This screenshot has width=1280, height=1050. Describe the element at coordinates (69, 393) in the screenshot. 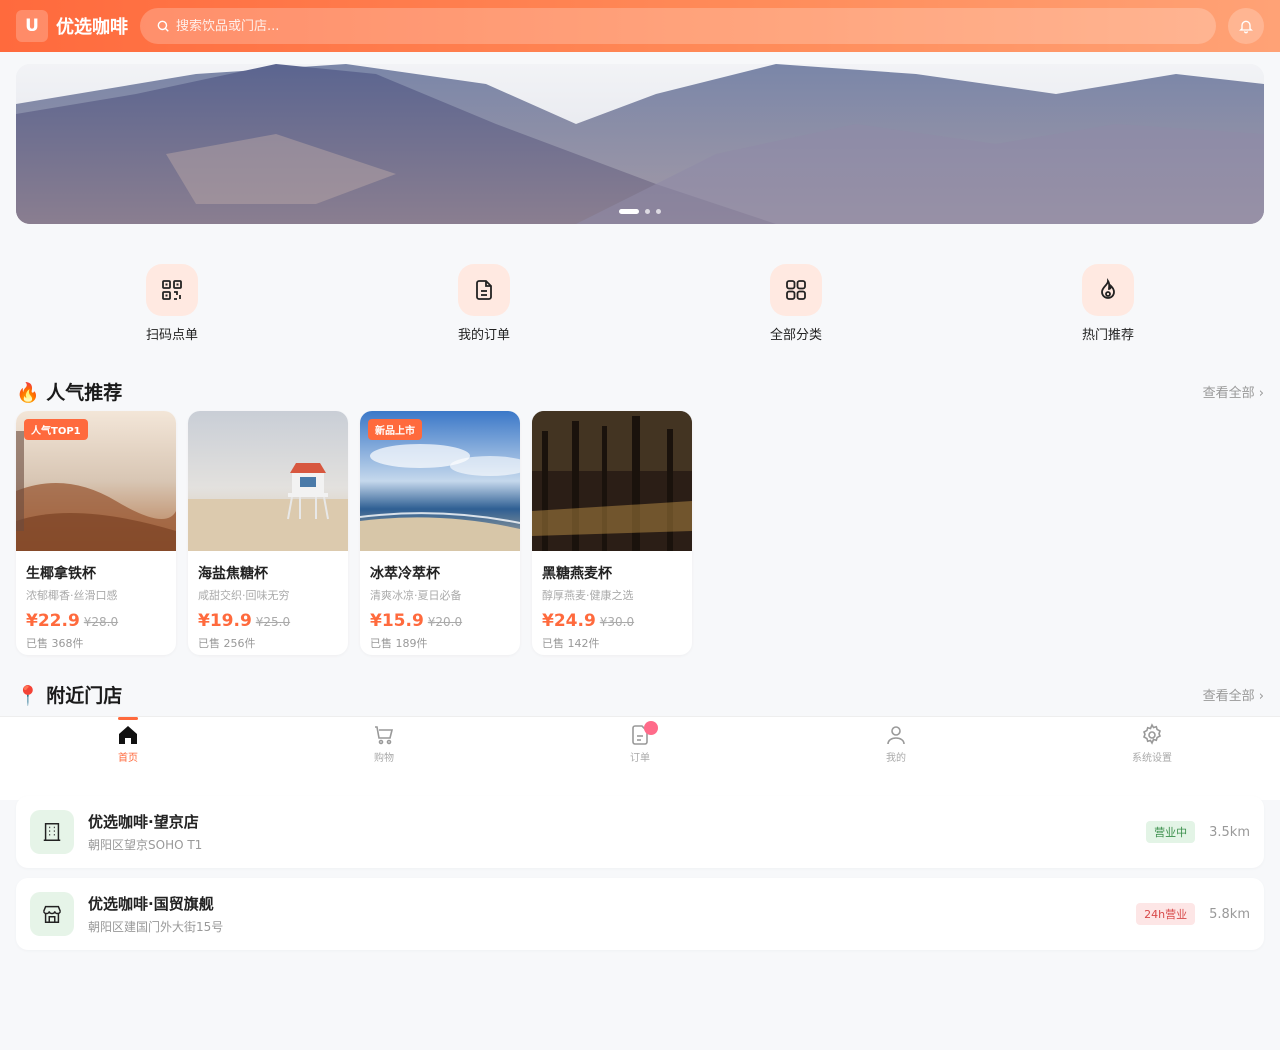

I see `section-title-products: 🔥 人气推荐` at that location.